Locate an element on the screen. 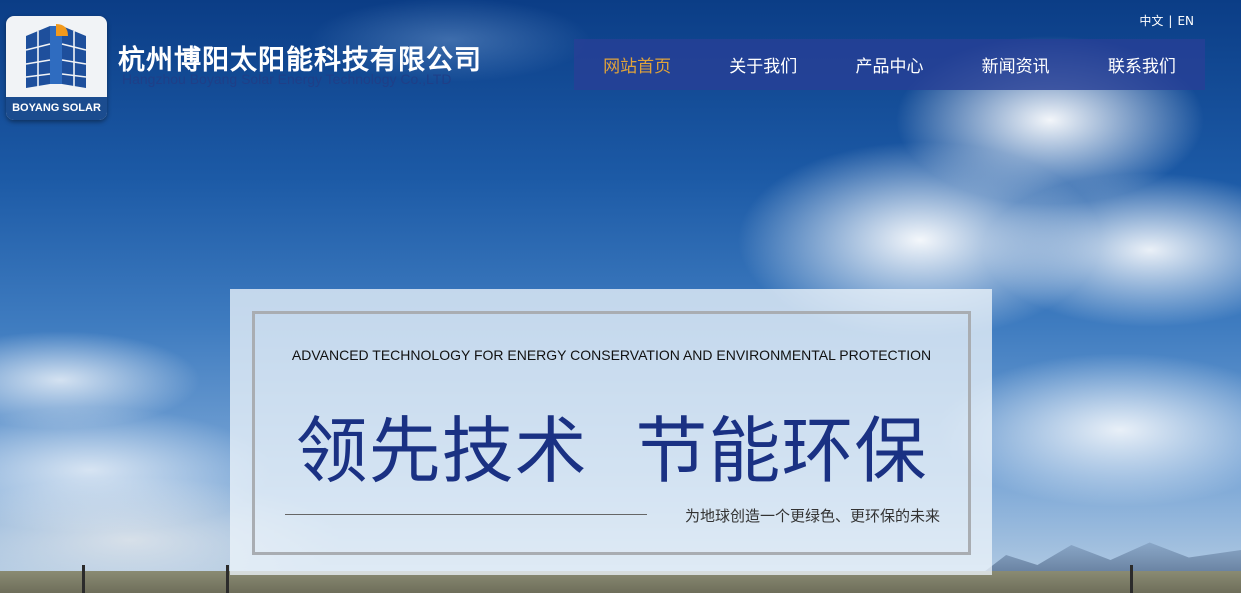 This screenshot has height=593, width=1241. logo-text: BOYANG SOLAR is located at coordinates (56, 108).